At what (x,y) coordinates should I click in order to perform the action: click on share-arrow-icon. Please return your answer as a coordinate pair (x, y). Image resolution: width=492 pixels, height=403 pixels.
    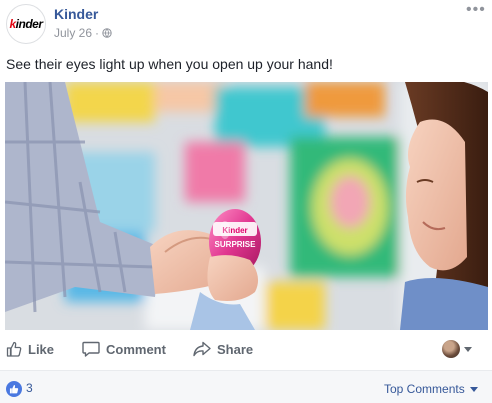
    Looking at the image, I should click on (202, 349).